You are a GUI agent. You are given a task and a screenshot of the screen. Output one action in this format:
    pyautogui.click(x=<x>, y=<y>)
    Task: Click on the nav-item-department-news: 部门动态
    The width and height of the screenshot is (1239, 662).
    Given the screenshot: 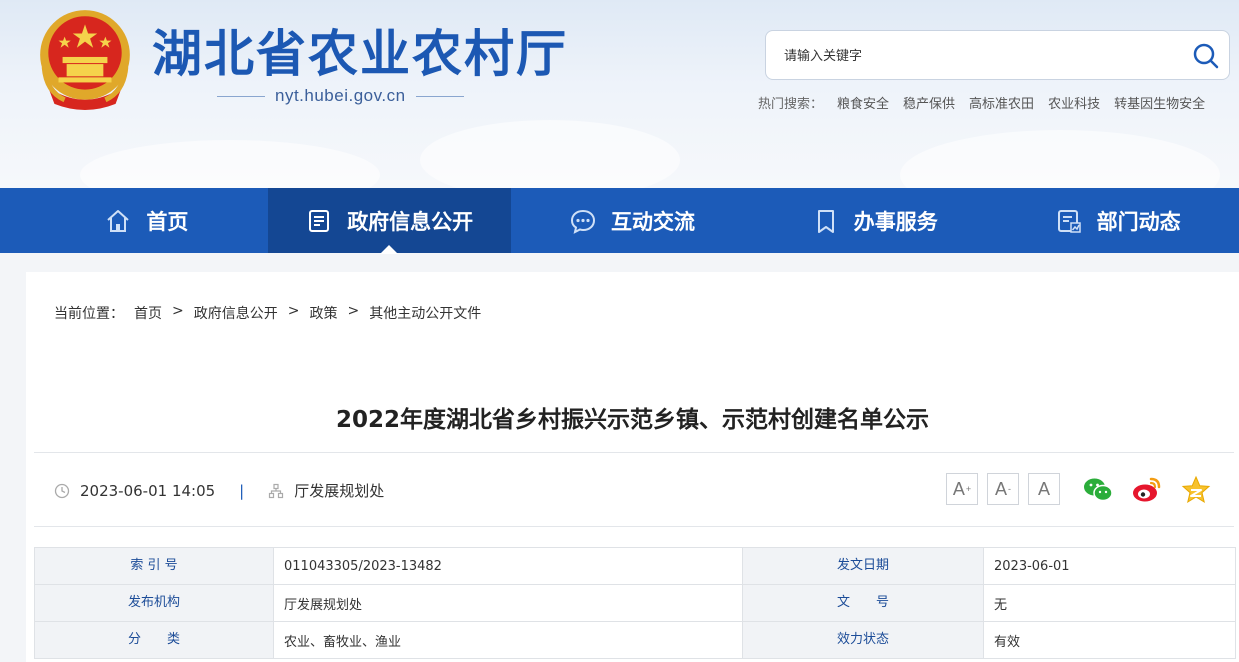 What is the action you would take?
    pyautogui.click(x=1117, y=220)
    